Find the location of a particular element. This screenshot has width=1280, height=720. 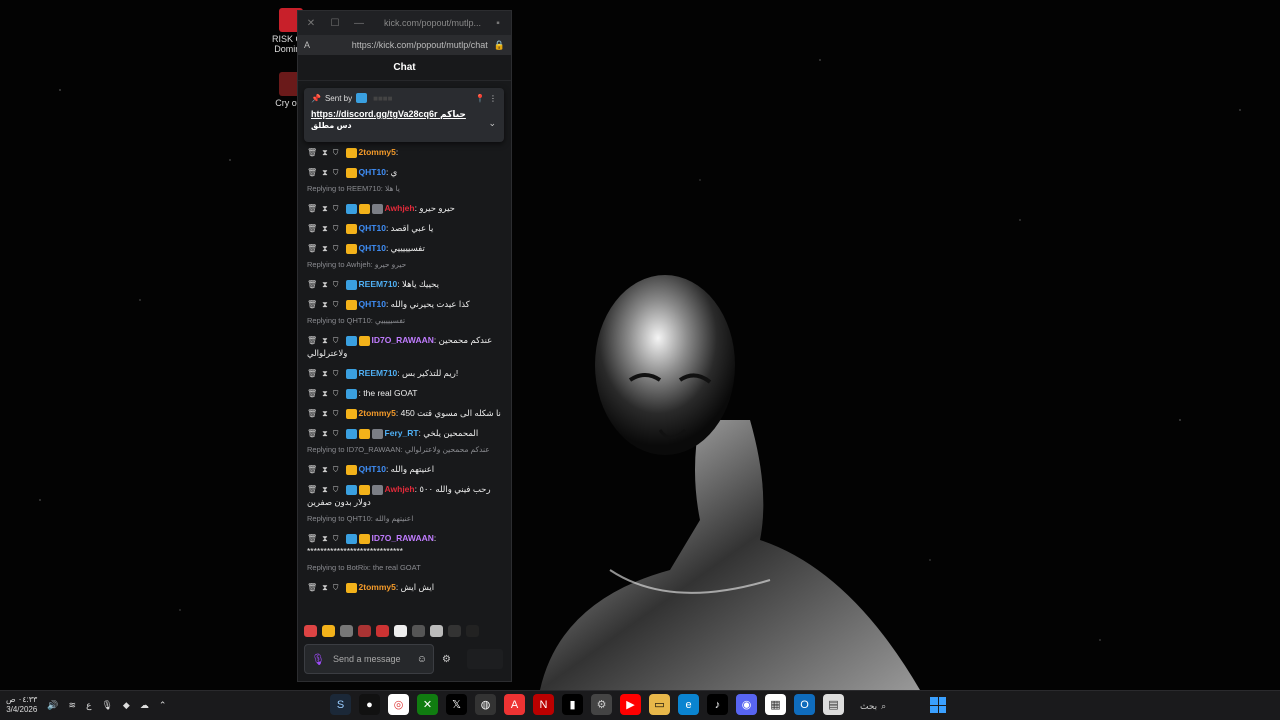

chat-send-button is located at coordinates (484, 659).